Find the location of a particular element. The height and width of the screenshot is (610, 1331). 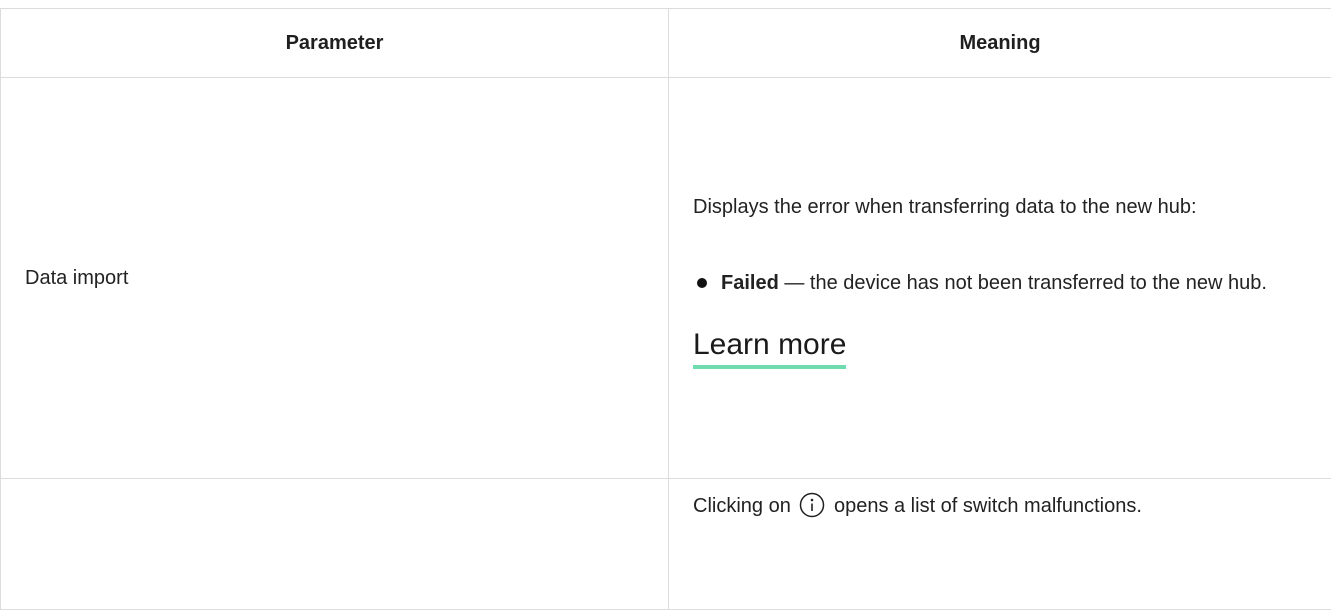

parameter-name: Data import is located at coordinates (334, 278).